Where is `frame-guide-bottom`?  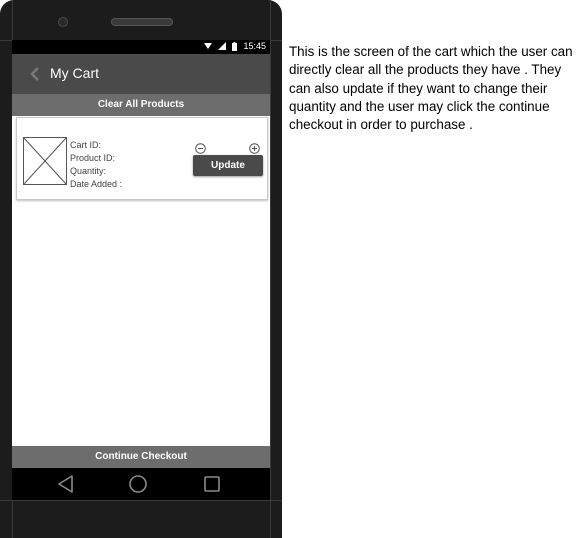
frame-guide-bottom is located at coordinates (141, 500).